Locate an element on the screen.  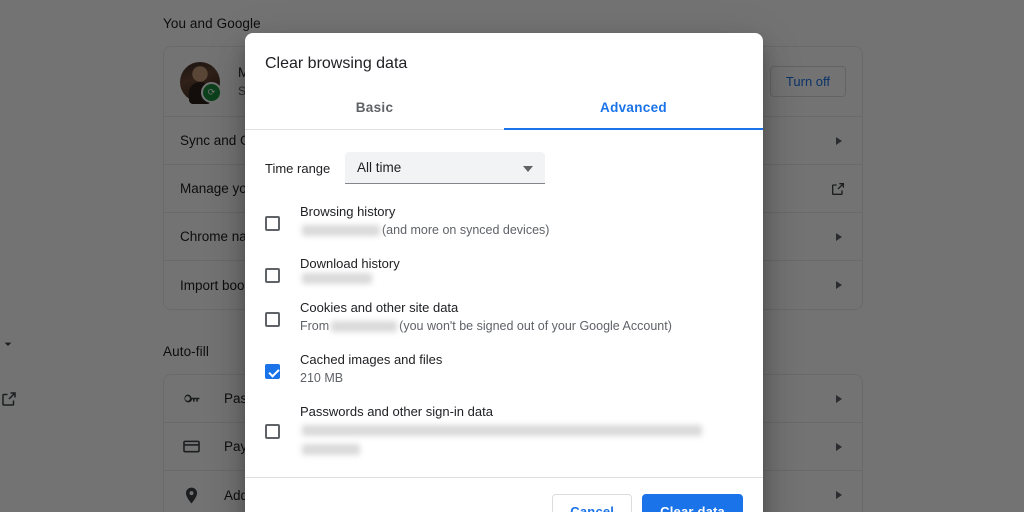
time-range-row: Time range All time is located at coordinates (504, 168).